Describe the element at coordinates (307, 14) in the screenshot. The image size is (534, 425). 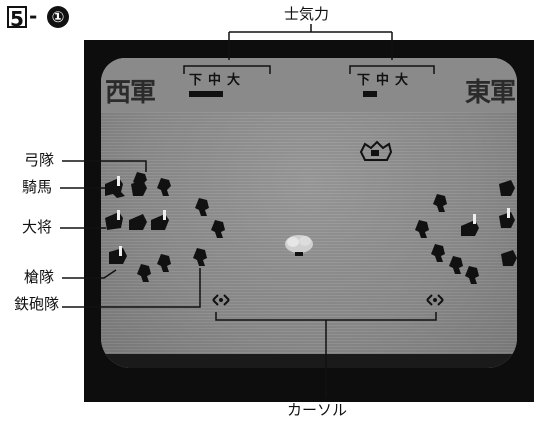
I see `callout-morale: 士気力` at that location.